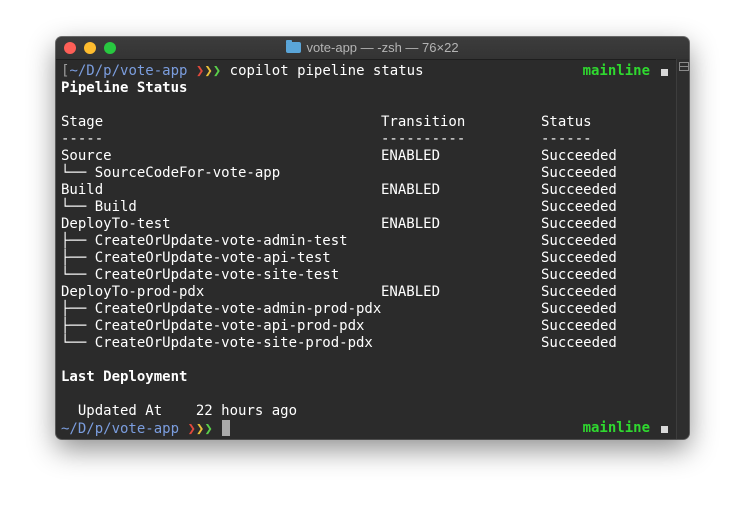 The image size is (745, 514). Describe the element at coordinates (124, 377) in the screenshot. I see `last-deployment-heading: Last Deployment` at that location.